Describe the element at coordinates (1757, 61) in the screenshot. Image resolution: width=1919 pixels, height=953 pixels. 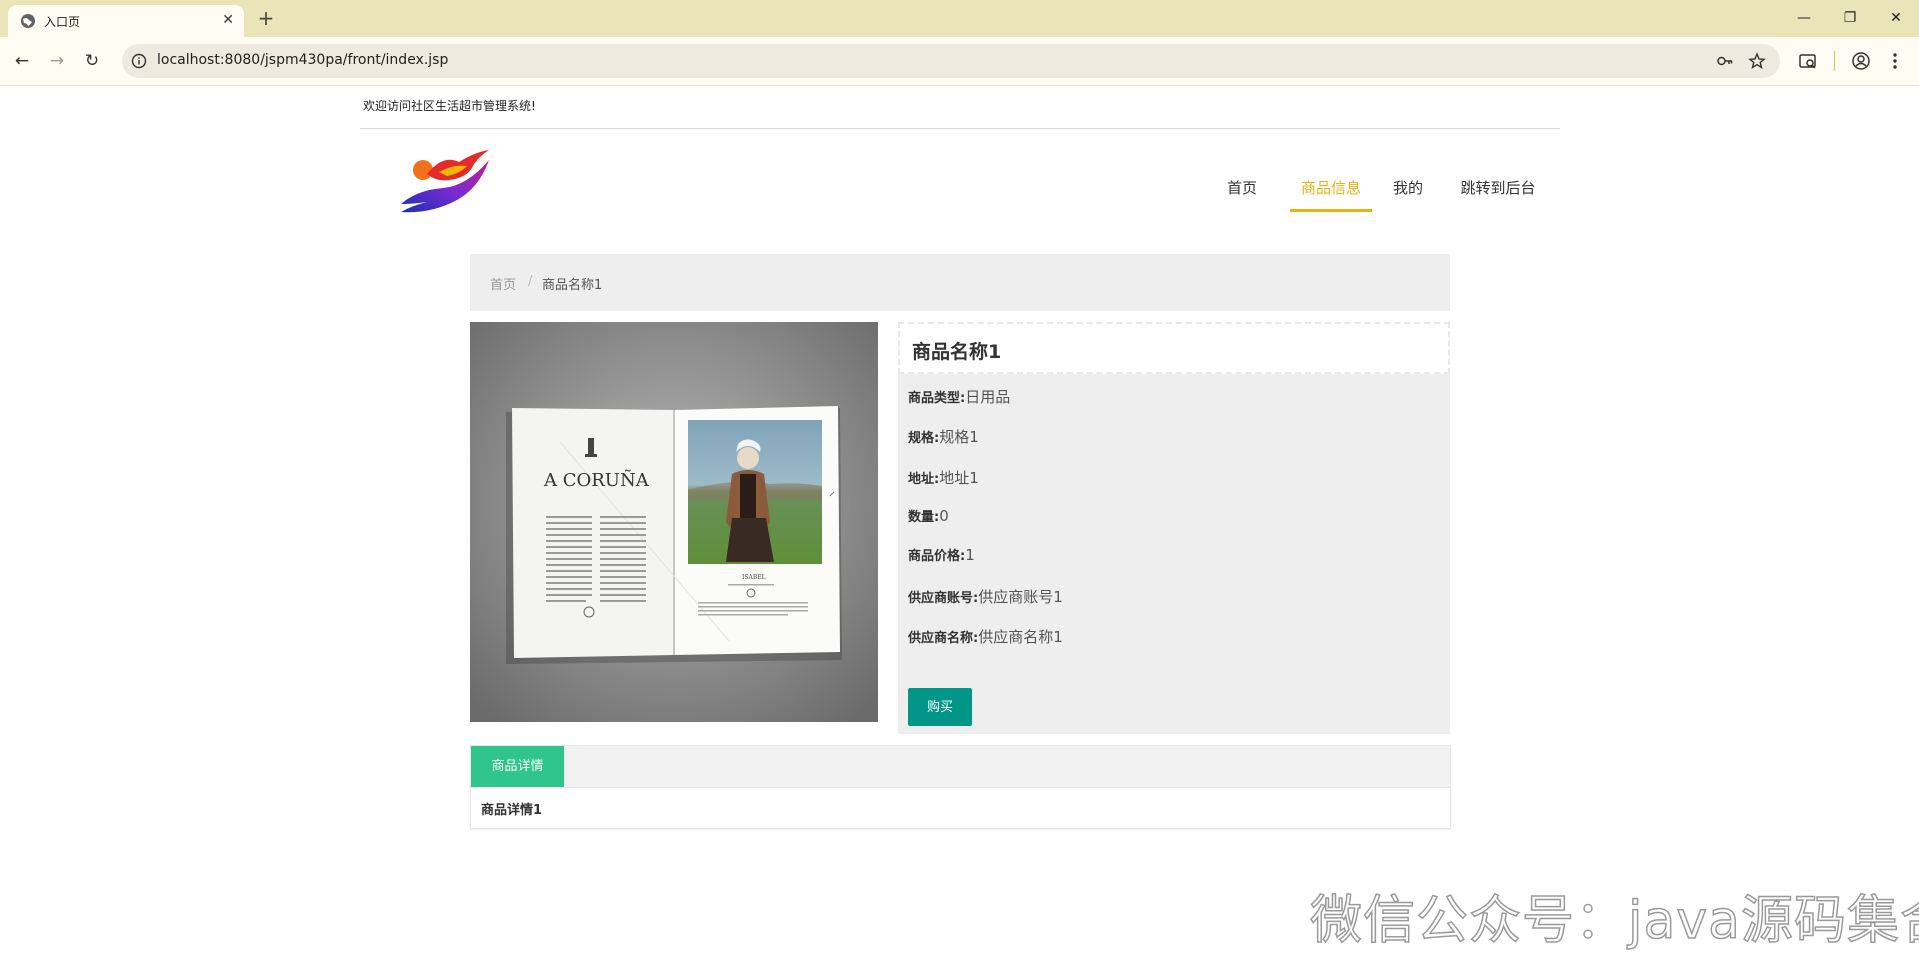
I see `bookmark-star-icon` at that location.